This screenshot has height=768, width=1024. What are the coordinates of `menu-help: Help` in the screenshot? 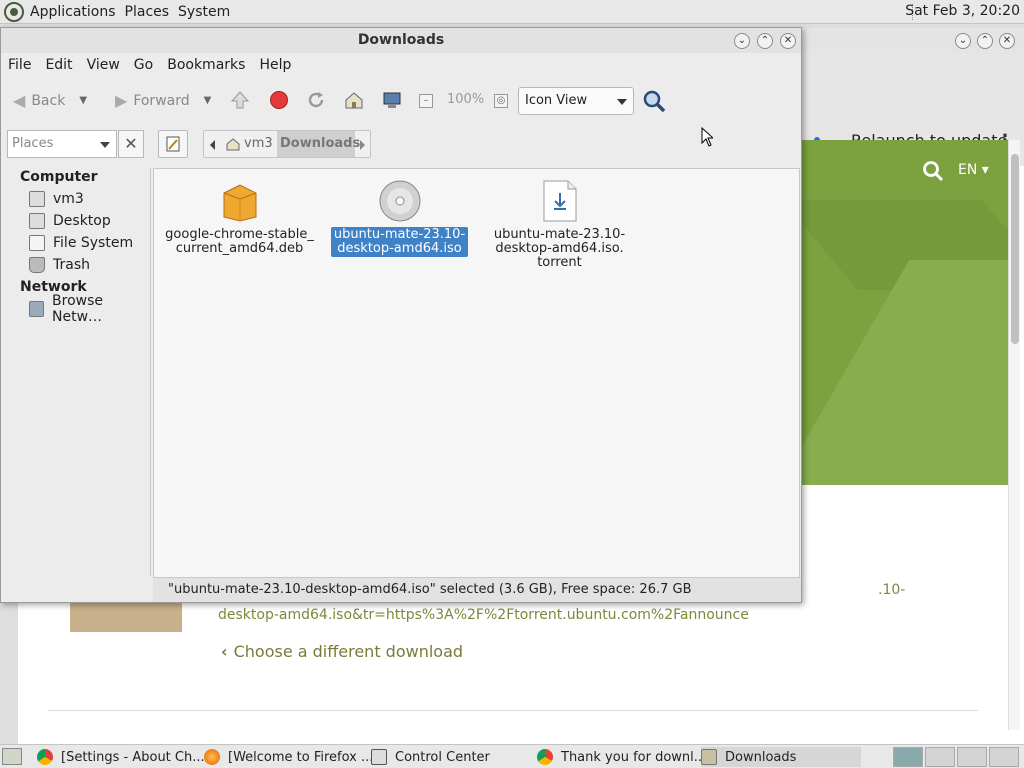 It's located at (275, 65).